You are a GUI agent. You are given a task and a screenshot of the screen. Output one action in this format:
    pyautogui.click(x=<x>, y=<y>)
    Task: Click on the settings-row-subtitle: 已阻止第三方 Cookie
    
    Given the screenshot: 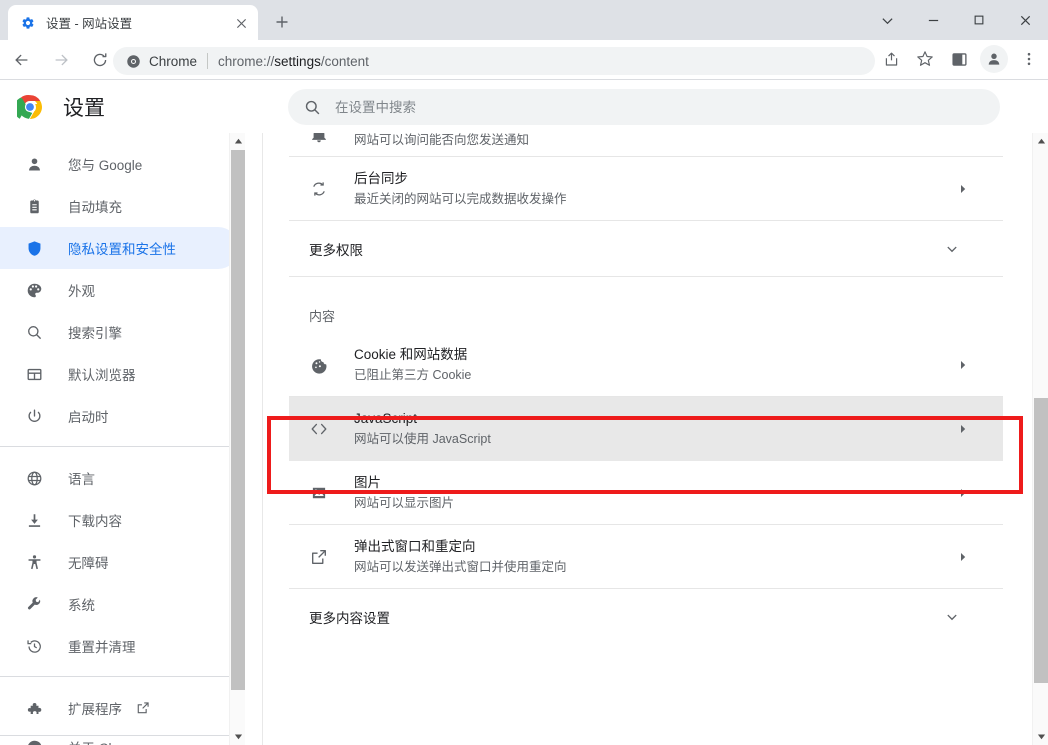 What is the action you would take?
    pyautogui.click(x=413, y=374)
    